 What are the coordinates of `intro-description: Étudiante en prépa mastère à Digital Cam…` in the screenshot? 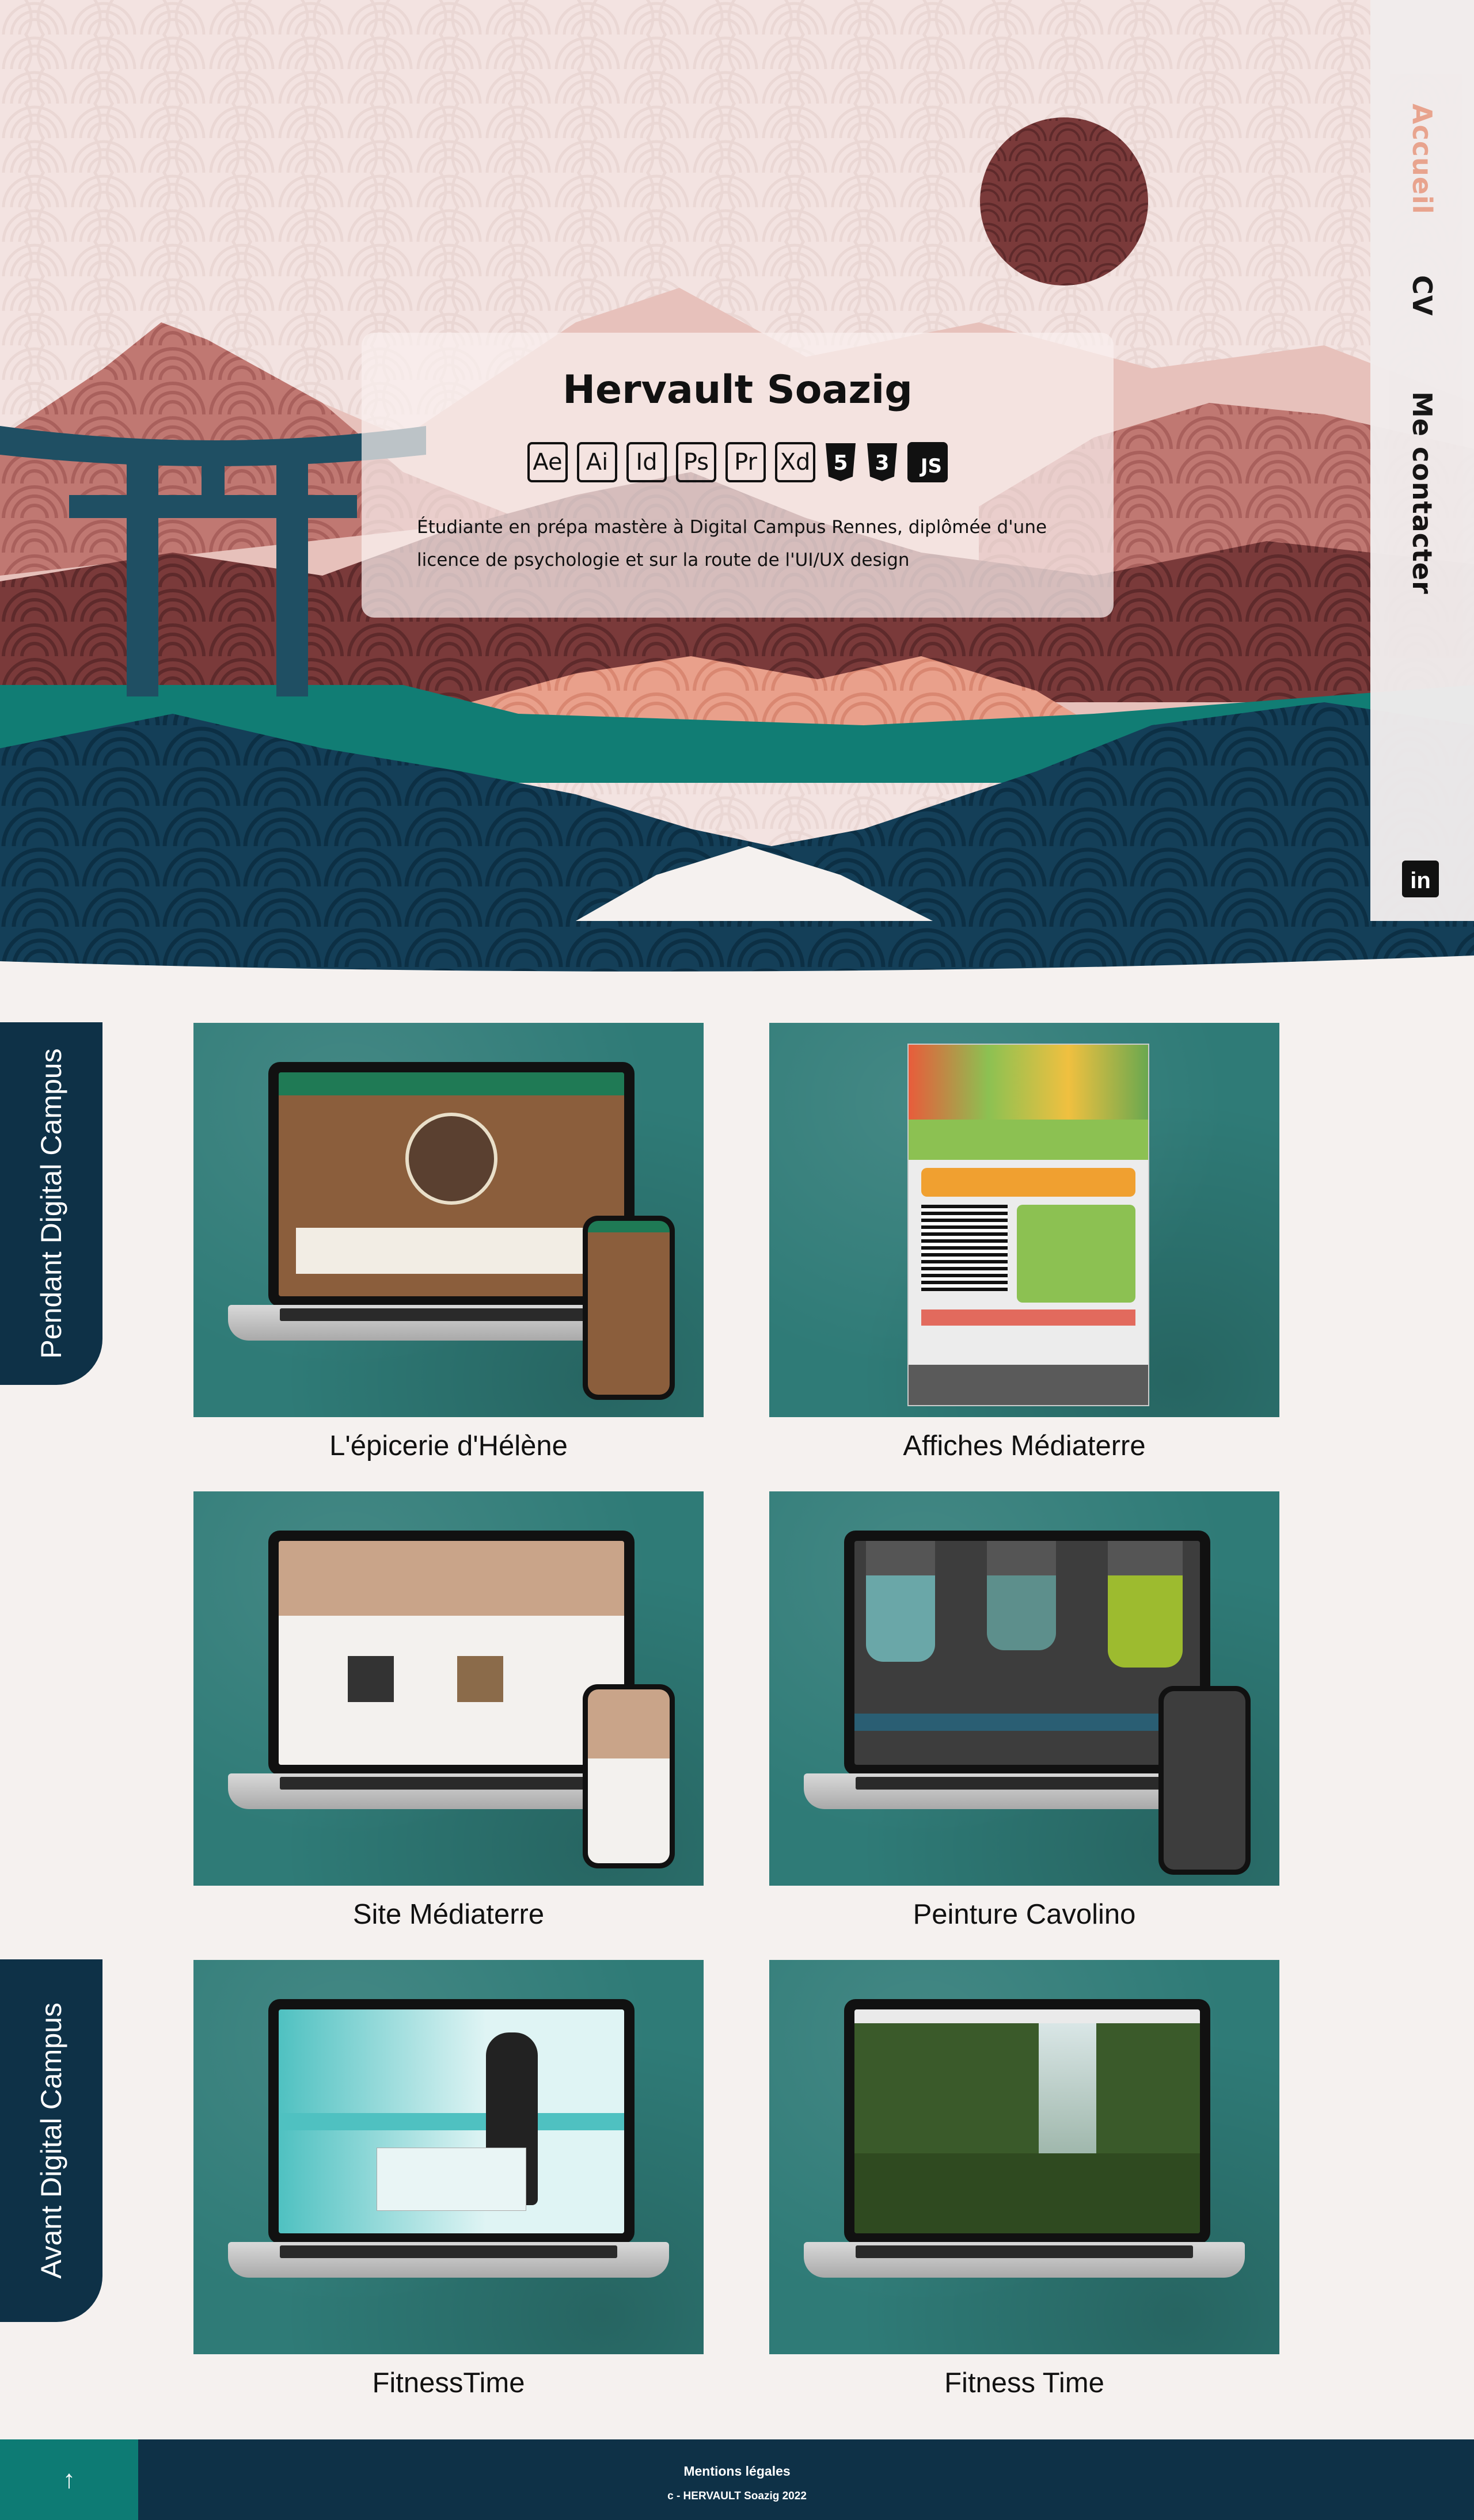 It's located at (732, 543).